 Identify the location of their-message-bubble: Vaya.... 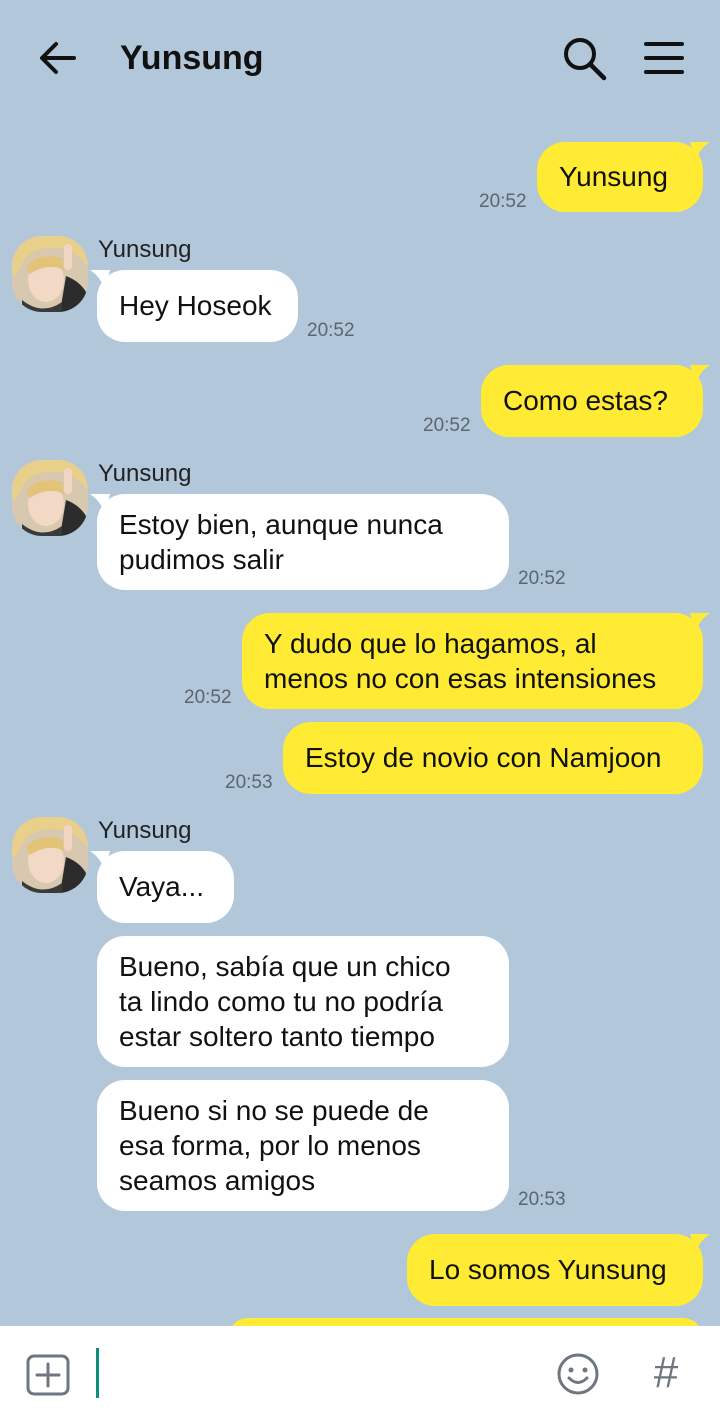
(165, 887).